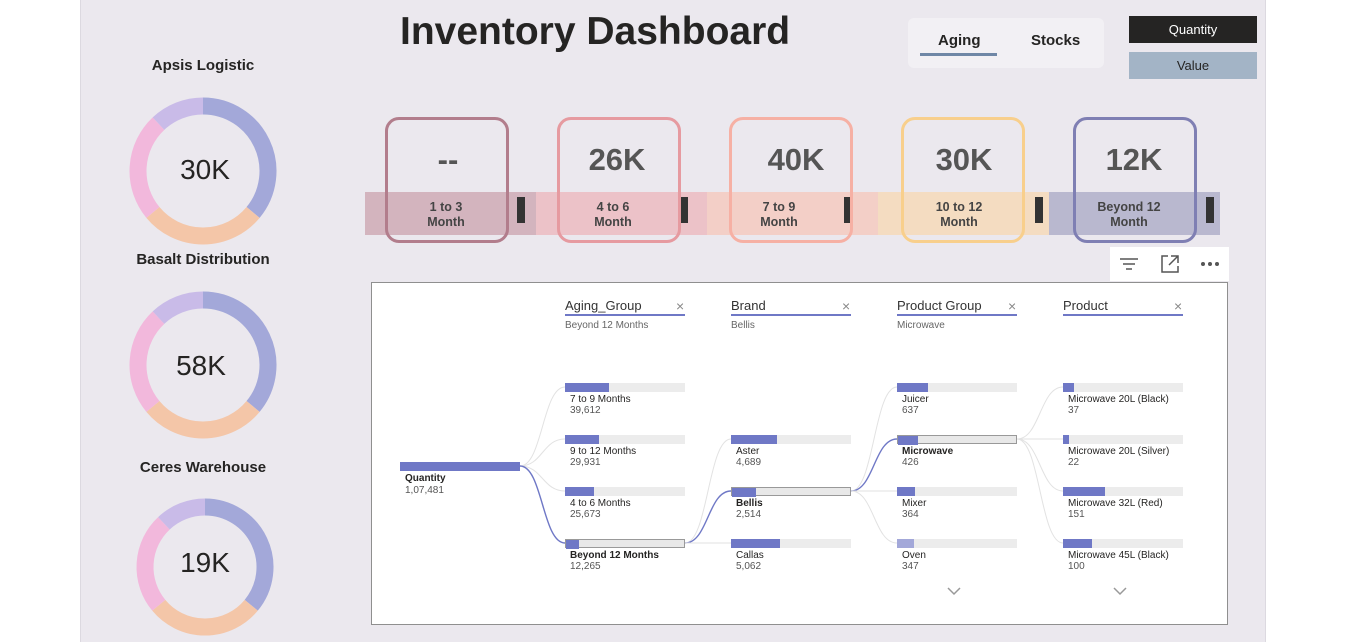  I want to click on visual-header-toolbar, so click(1169, 264).